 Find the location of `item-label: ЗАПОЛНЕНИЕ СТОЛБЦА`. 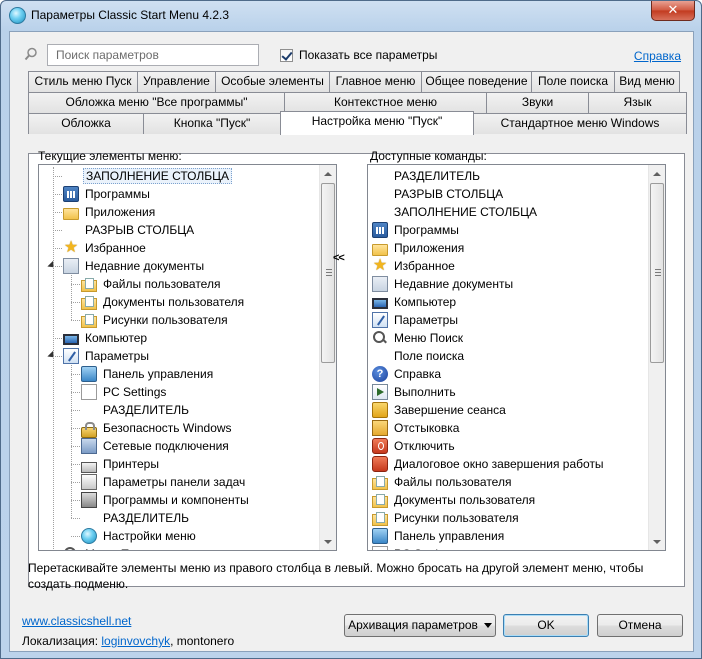

item-label: ЗАПОЛНЕНИЕ СТОЛБЦА is located at coordinates (158, 176).